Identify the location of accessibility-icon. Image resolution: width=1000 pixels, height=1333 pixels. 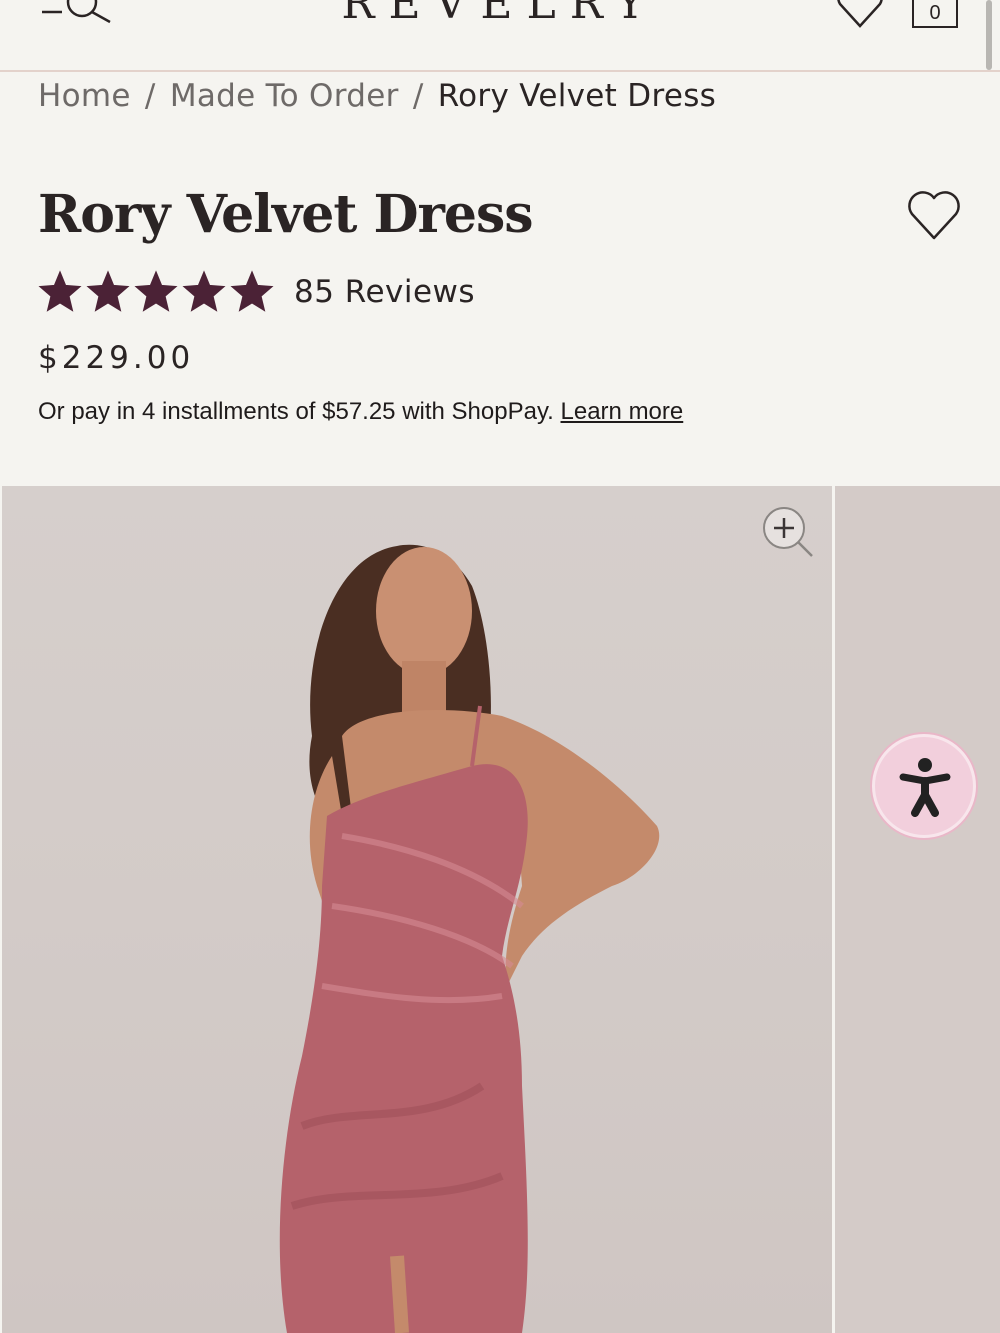
(925, 787).